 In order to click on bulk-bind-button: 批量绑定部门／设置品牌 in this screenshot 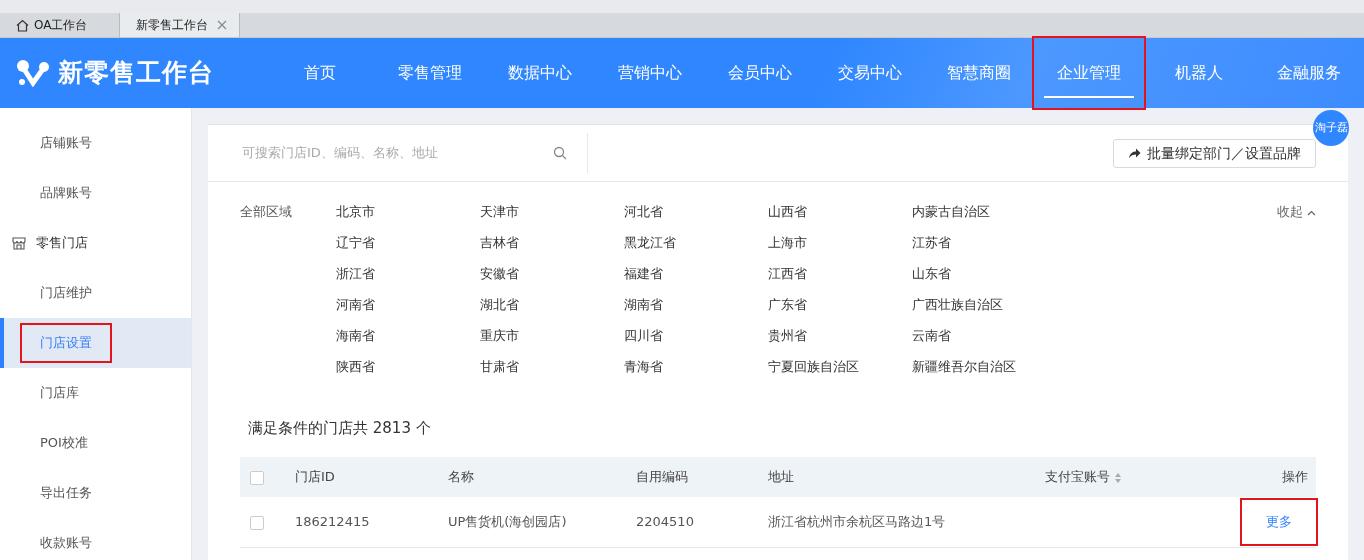, I will do `click(1214, 153)`.